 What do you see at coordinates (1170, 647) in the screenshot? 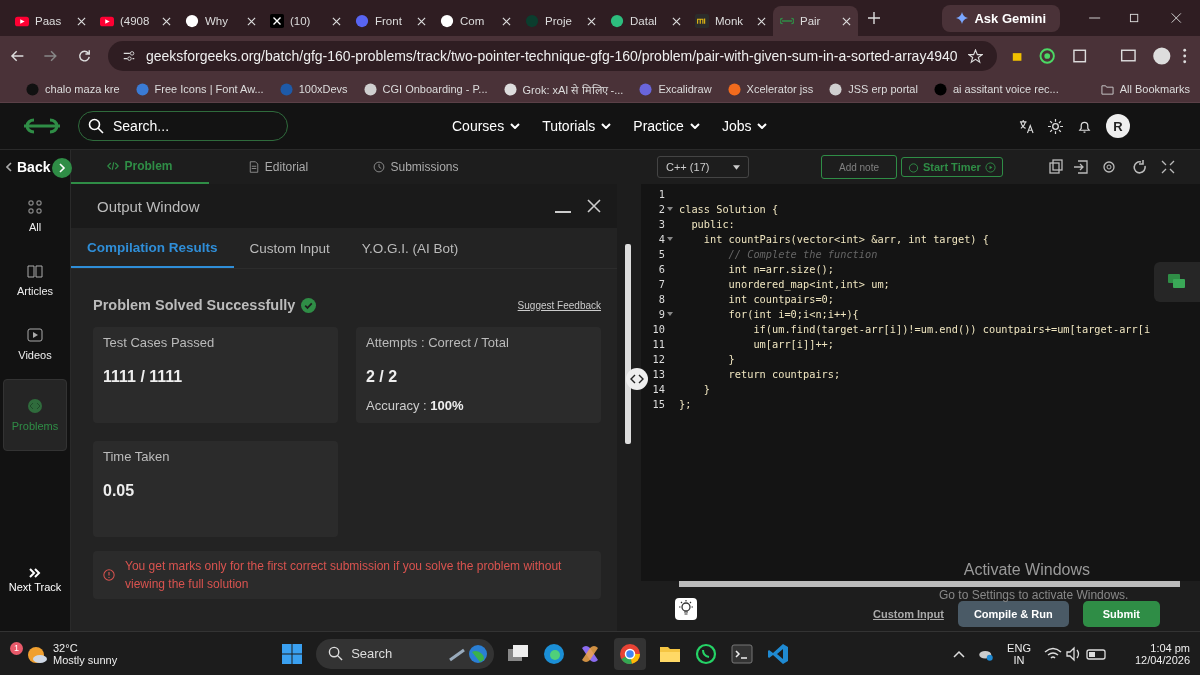
I see `clock-time: 1:04 pm` at bounding box center [1170, 647].